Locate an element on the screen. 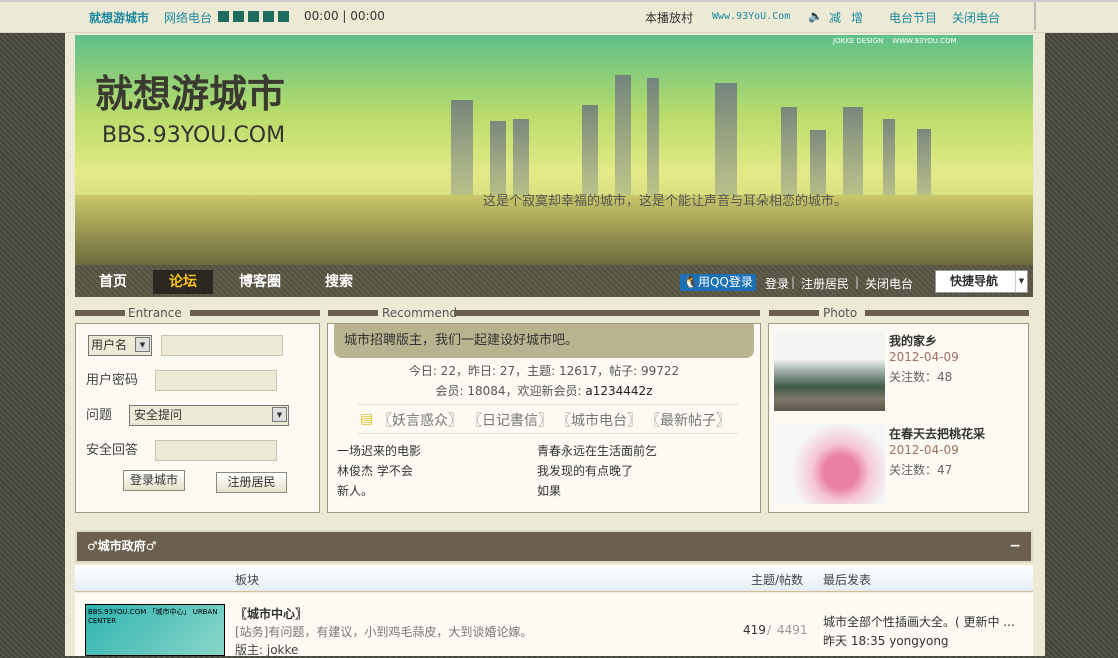  photo-follows: 关注数：48 is located at coordinates (921, 377).